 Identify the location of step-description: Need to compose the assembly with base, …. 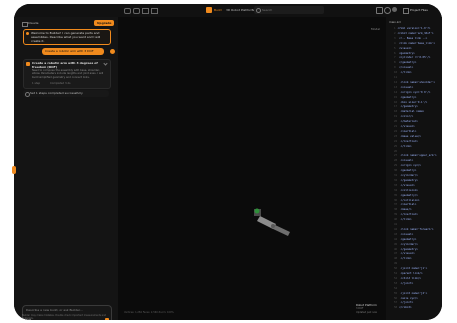
(68, 74).